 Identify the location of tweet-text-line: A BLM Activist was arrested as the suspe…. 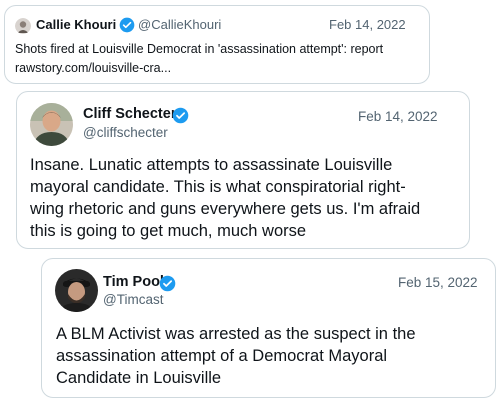
(236, 334).